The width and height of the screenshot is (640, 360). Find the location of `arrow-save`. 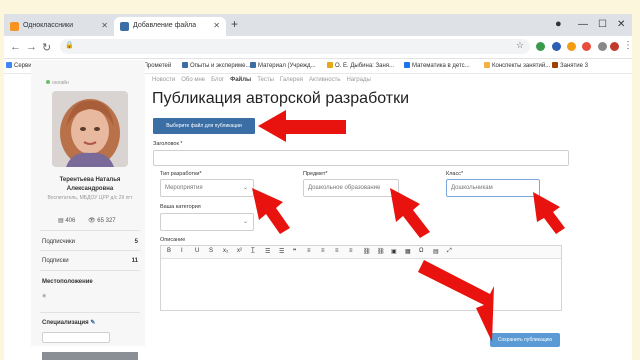

arrow-save is located at coordinates (456, 301).